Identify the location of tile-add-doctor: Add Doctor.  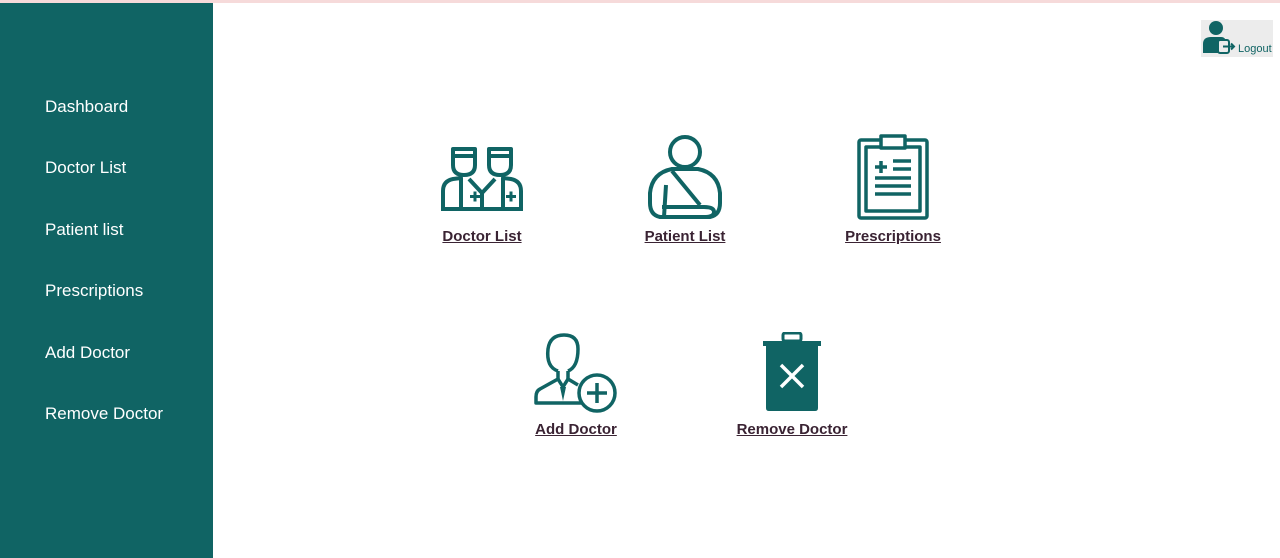
(576, 385).